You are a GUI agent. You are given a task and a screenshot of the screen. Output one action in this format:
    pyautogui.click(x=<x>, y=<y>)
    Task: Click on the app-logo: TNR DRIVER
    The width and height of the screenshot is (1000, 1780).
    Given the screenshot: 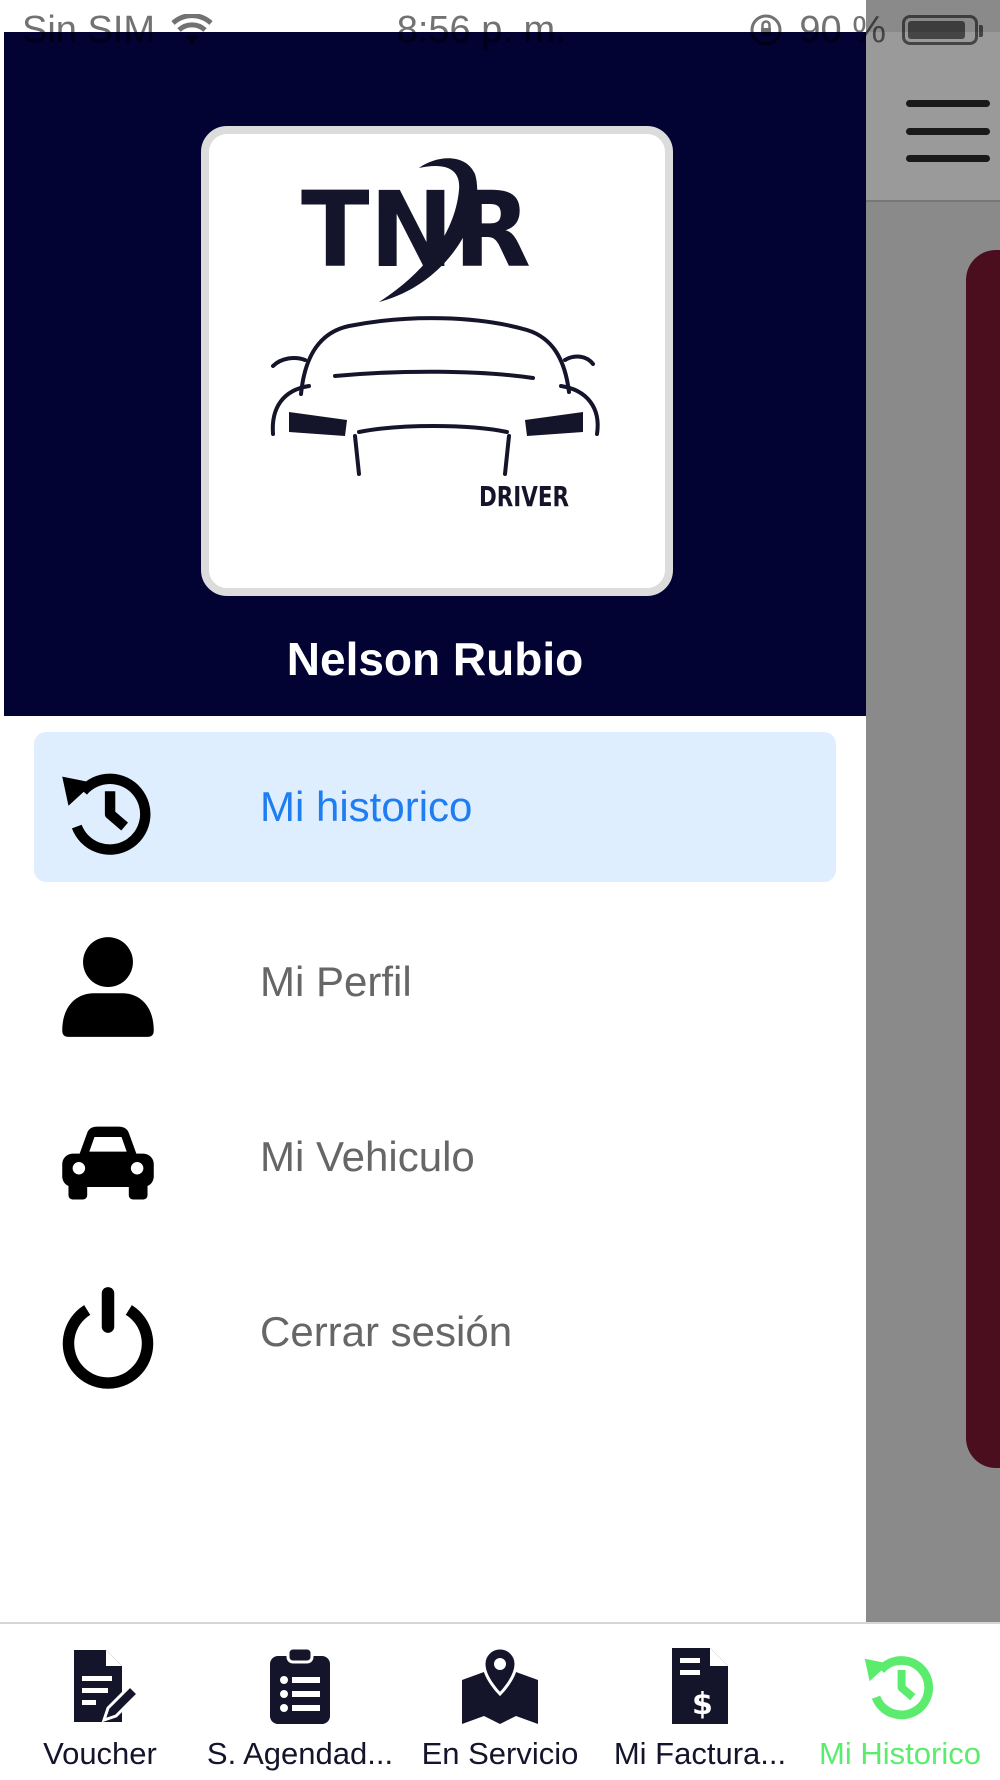 What is the action you would take?
    pyautogui.click(x=437, y=361)
    